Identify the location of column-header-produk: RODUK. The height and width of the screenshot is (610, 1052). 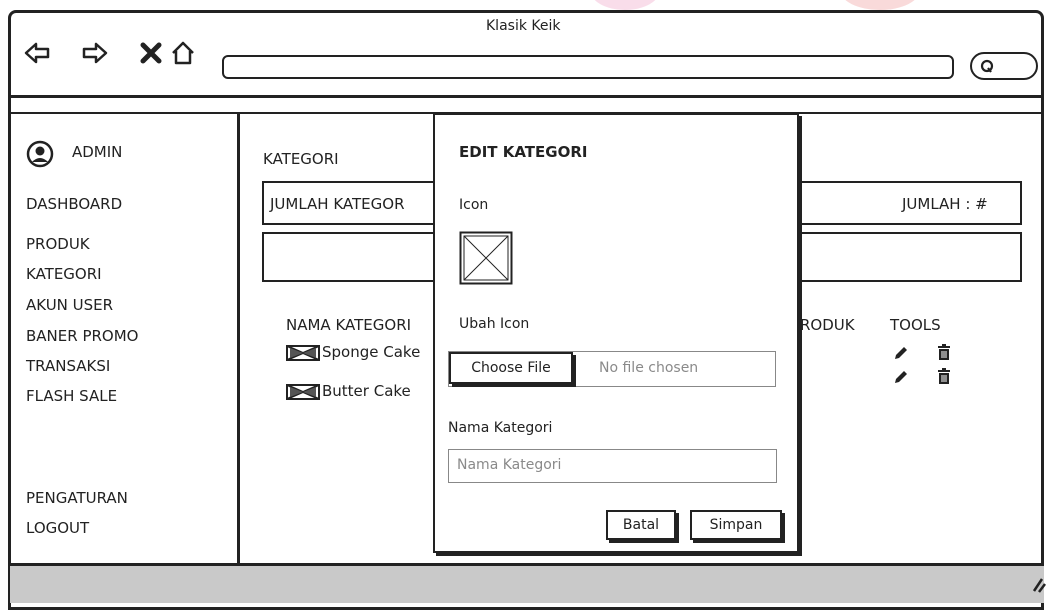
(827, 325).